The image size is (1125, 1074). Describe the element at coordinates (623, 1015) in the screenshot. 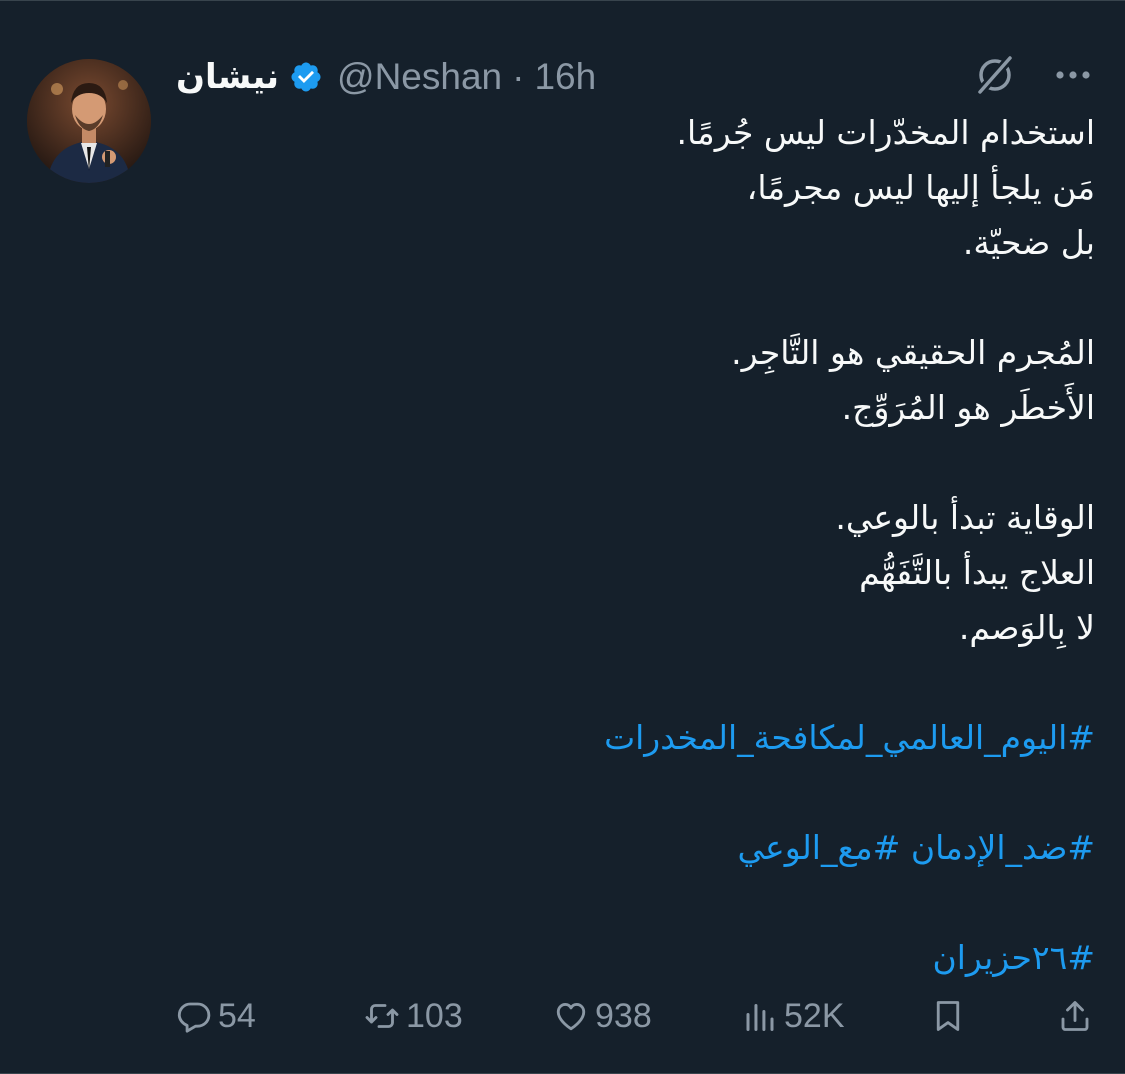

I see `like-count: 938` at that location.